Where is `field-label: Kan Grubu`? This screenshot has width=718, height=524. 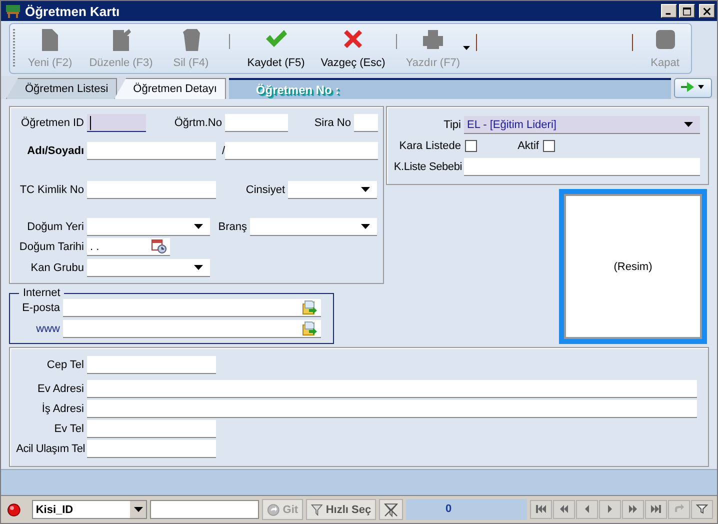 field-label: Kan Grubu is located at coordinates (57, 268).